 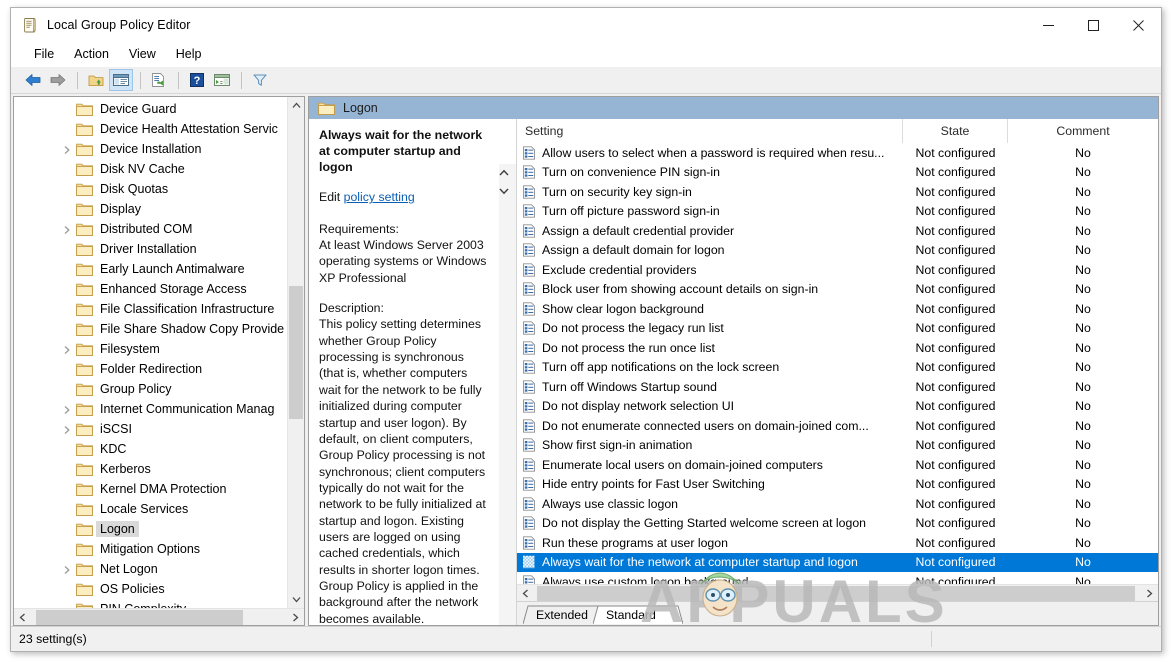 What do you see at coordinates (150, 149) in the screenshot?
I see `tree-item-device-installation: Device Installation` at bounding box center [150, 149].